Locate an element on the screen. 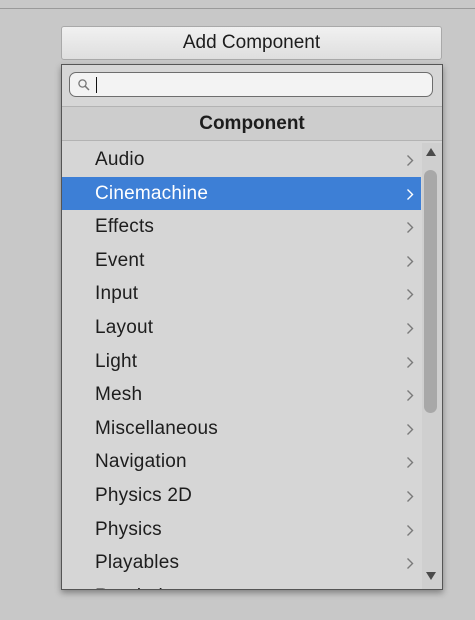 The image size is (475, 620). add-component-label: Add Component is located at coordinates (251, 42).